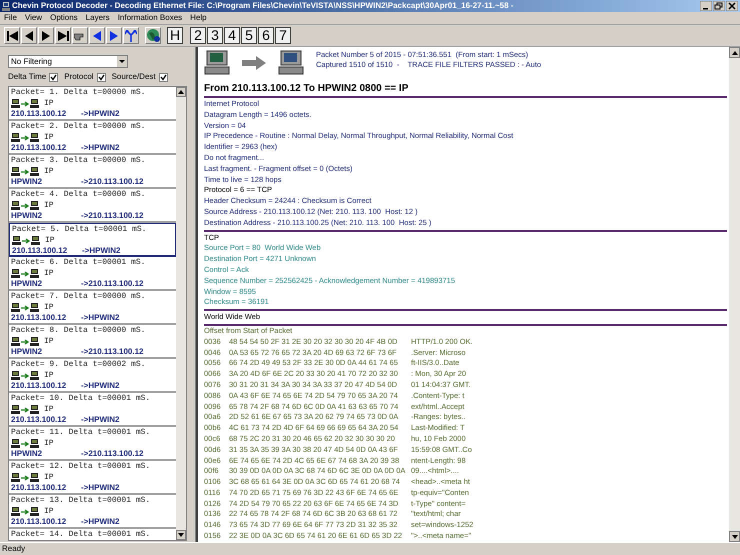 Image resolution: width=740 pixels, height=555 pixels. Describe the element at coordinates (63, 35) in the screenshot. I see `last-icon` at that location.